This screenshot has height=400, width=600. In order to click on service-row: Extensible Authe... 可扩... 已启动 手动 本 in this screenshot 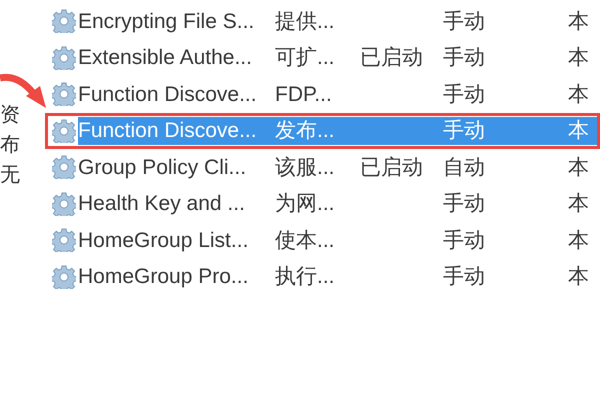, I will do `click(322, 58)`.